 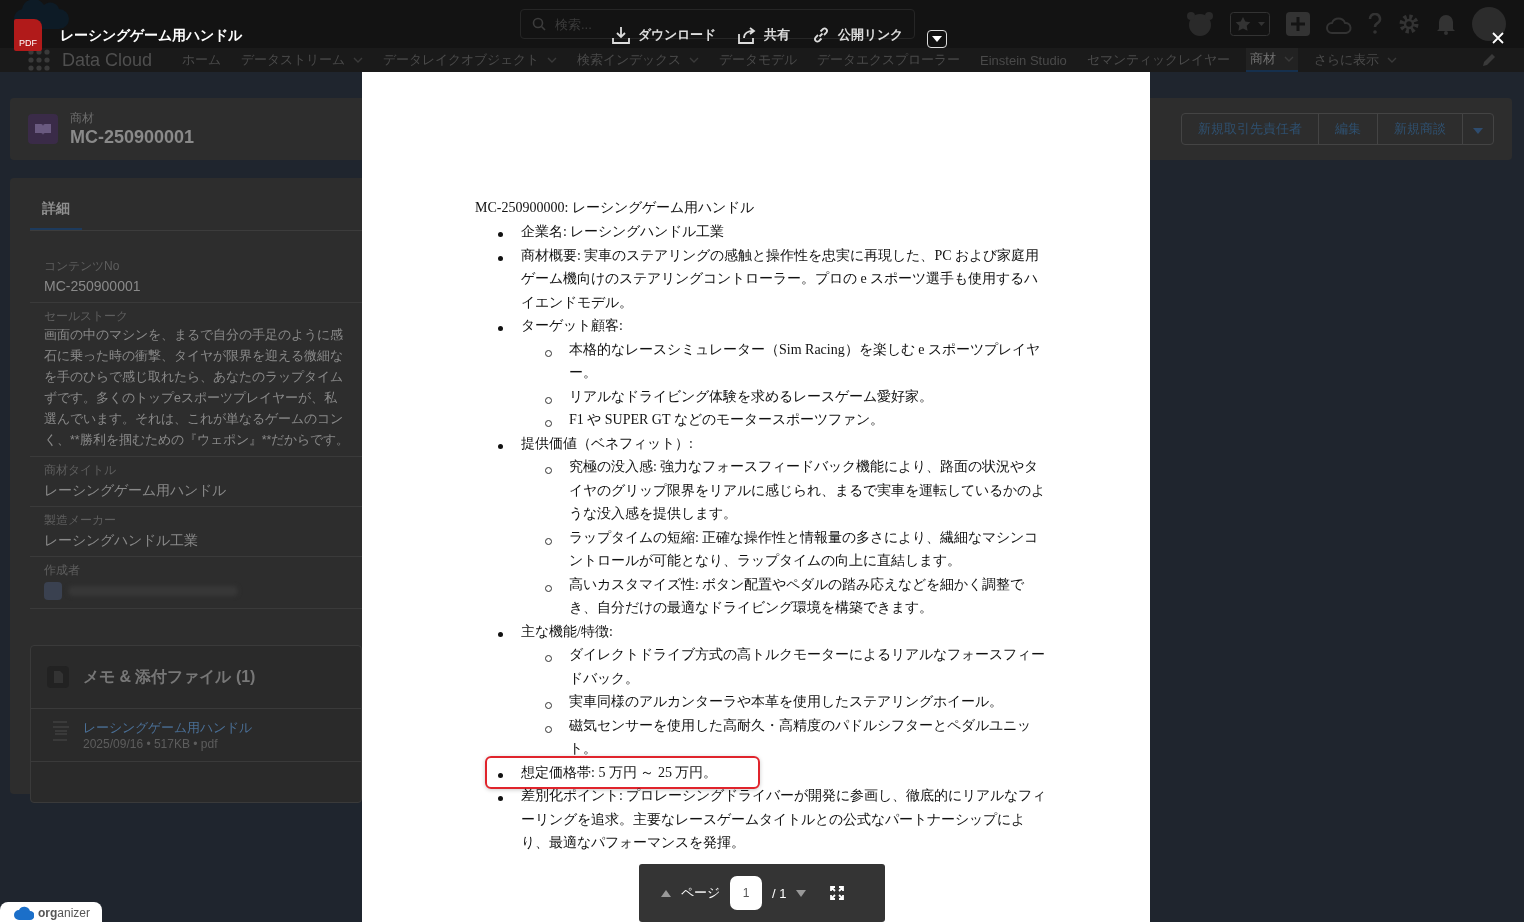 What do you see at coordinates (837, 893) in the screenshot?
I see `fullscreen-icon` at bounding box center [837, 893].